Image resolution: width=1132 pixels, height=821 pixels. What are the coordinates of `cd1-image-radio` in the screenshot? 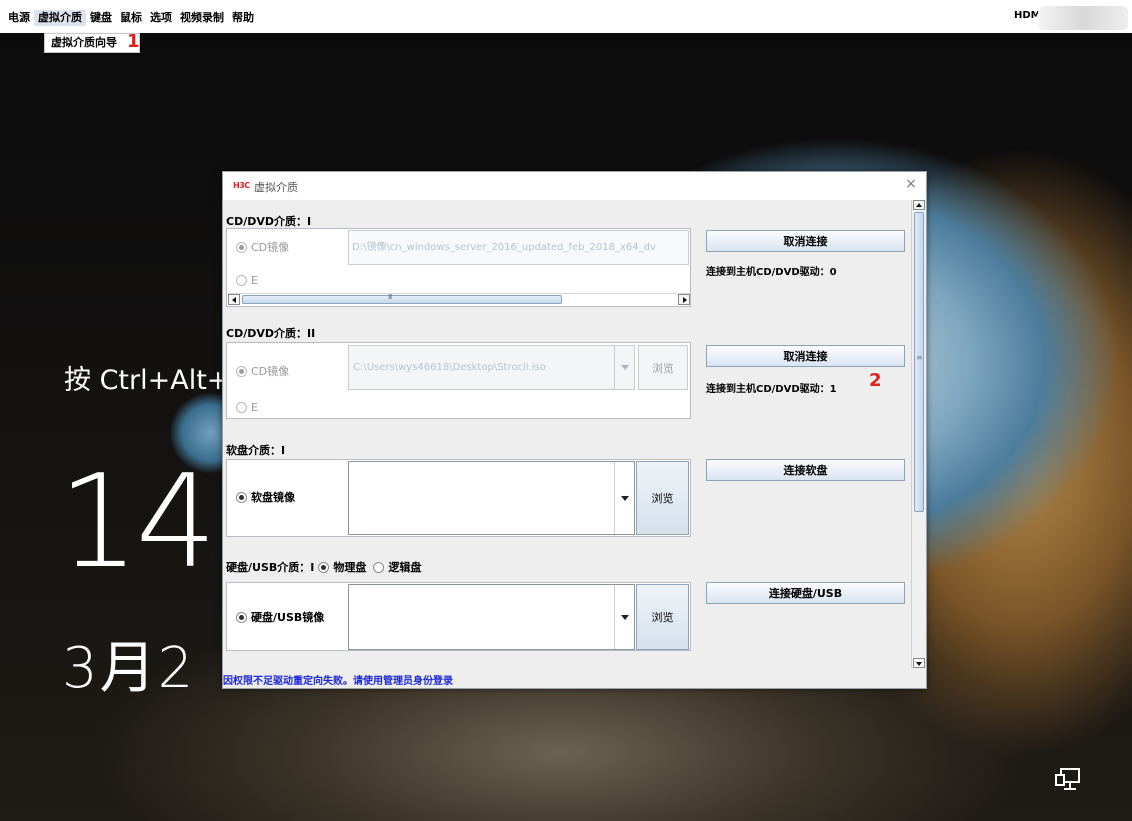 It's located at (241, 247).